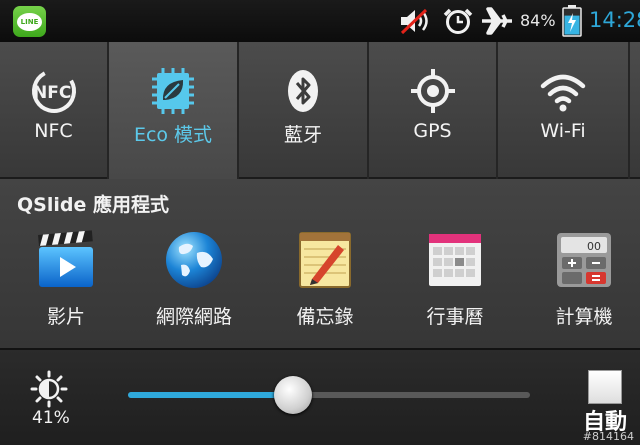  Describe the element at coordinates (65, 317) in the screenshot. I see `app-label: 影片` at that location.